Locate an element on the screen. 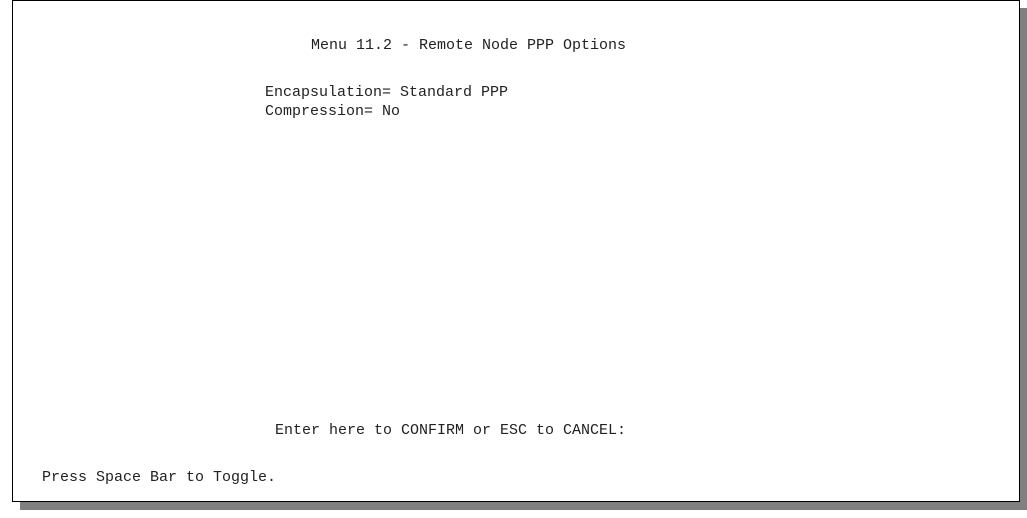 Image resolution: width=1027 pixels, height=518 pixels. toggle-hint: Press Space Bar to Toggle. is located at coordinates (159, 477).